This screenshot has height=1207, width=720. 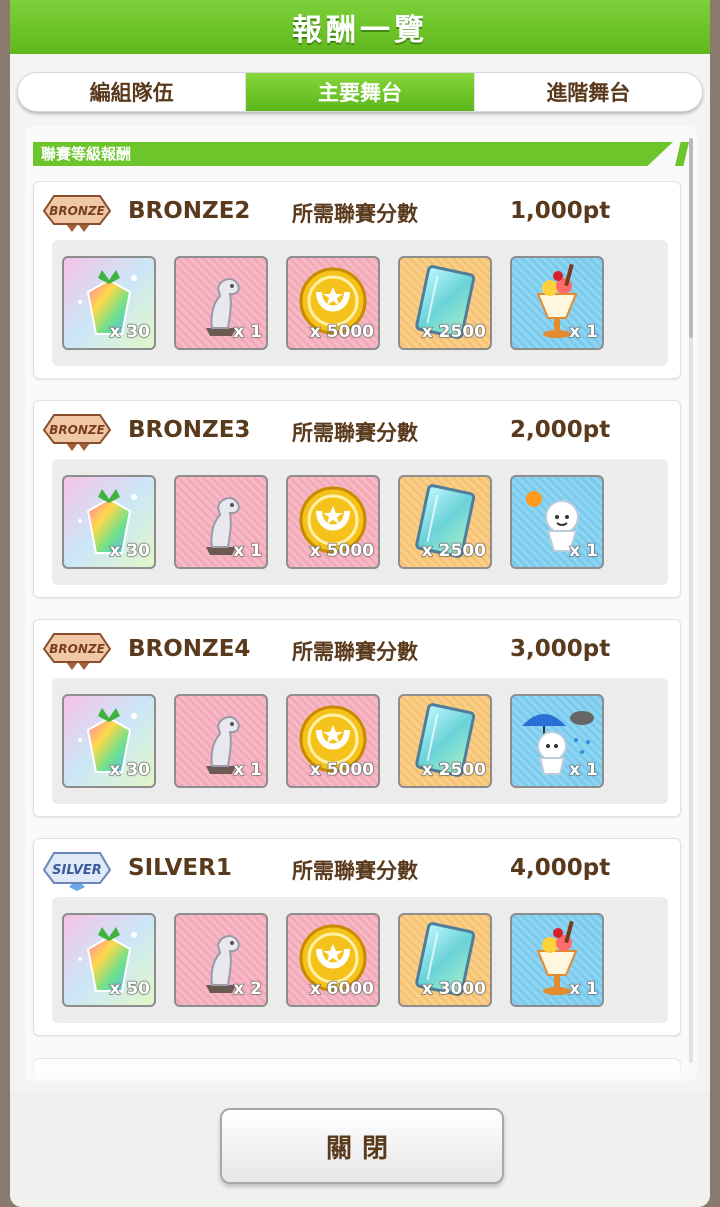 I want to click on reward-item-count: x 2, so click(x=248, y=989).